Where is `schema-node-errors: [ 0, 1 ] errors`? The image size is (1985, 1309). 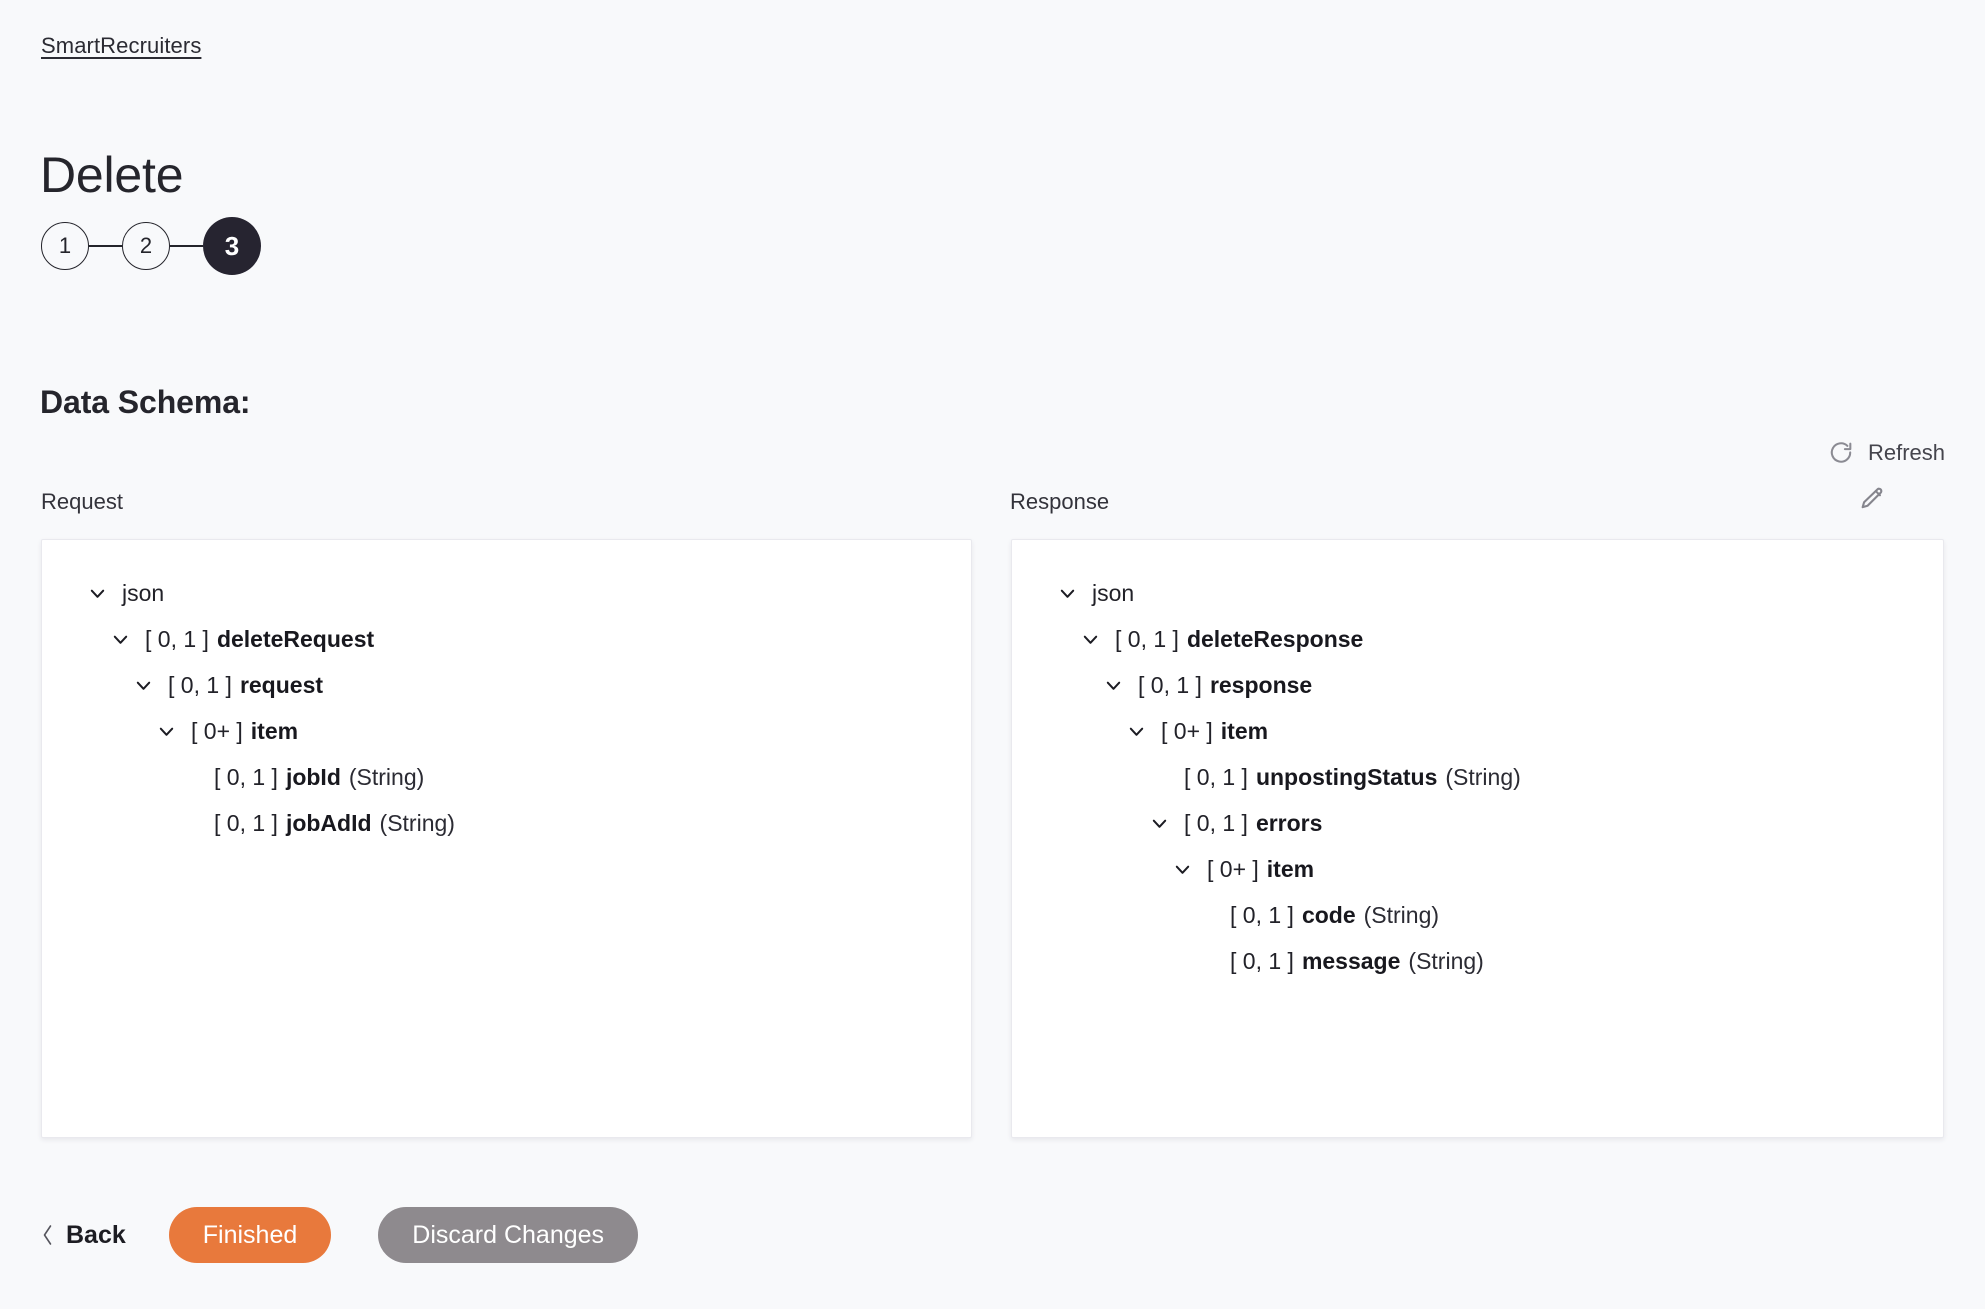 schema-node-errors: [ 0, 1 ] errors is located at coordinates (1477, 823).